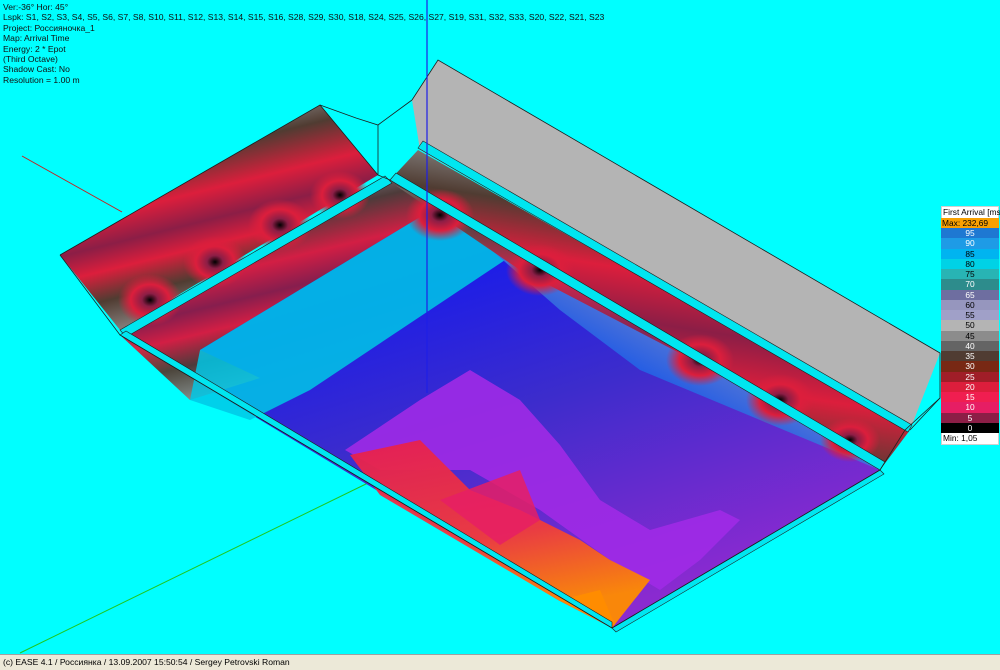 The height and width of the screenshot is (670, 1000). I want to click on legend-row-65: 65, so click(970, 294).